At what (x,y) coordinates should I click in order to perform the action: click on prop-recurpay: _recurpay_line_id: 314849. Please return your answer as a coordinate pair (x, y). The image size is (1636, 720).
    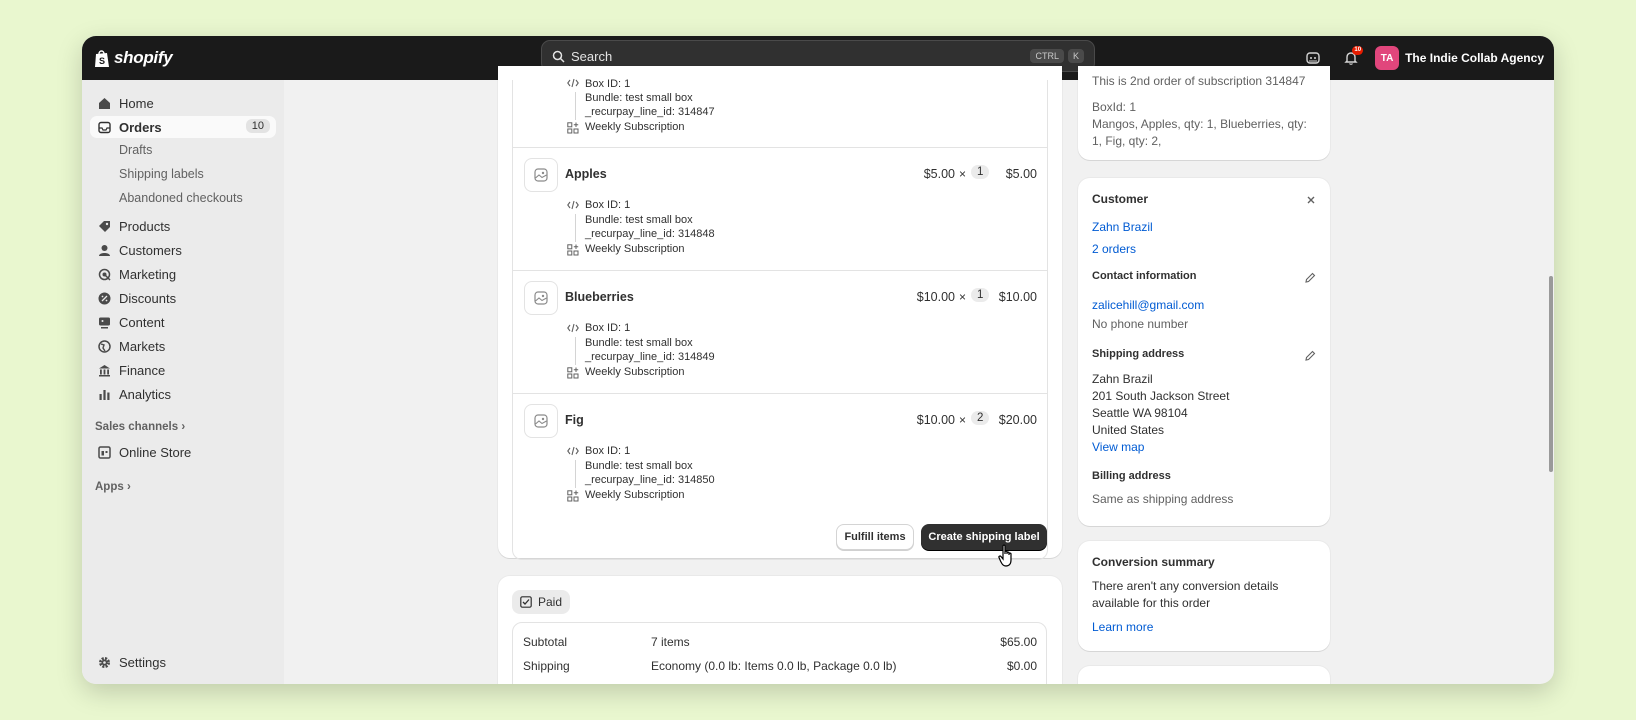
    Looking at the image, I should click on (650, 357).